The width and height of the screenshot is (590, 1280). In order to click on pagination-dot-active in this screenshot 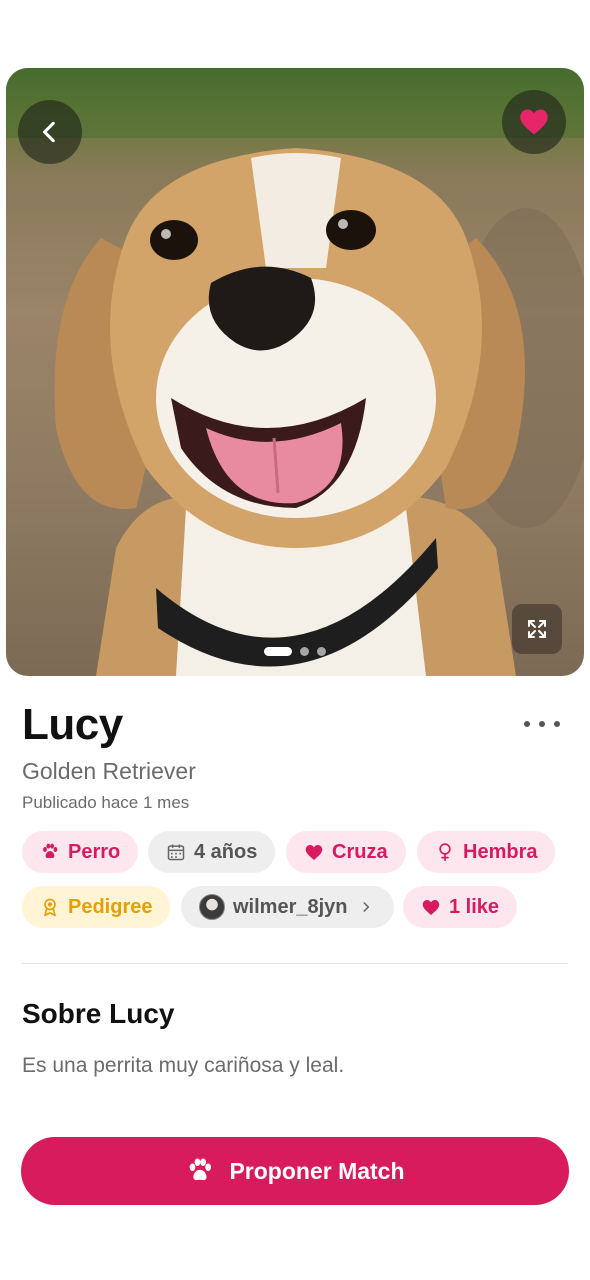, I will do `click(278, 651)`.